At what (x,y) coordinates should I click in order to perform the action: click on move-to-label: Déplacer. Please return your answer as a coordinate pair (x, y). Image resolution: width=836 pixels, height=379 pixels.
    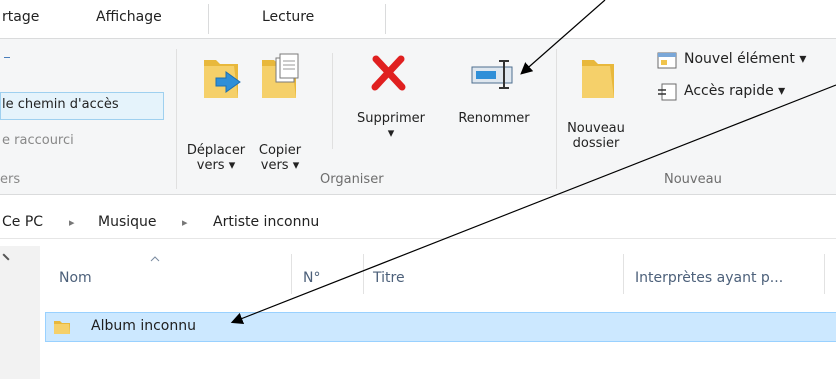
    Looking at the image, I should click on (216, 150).